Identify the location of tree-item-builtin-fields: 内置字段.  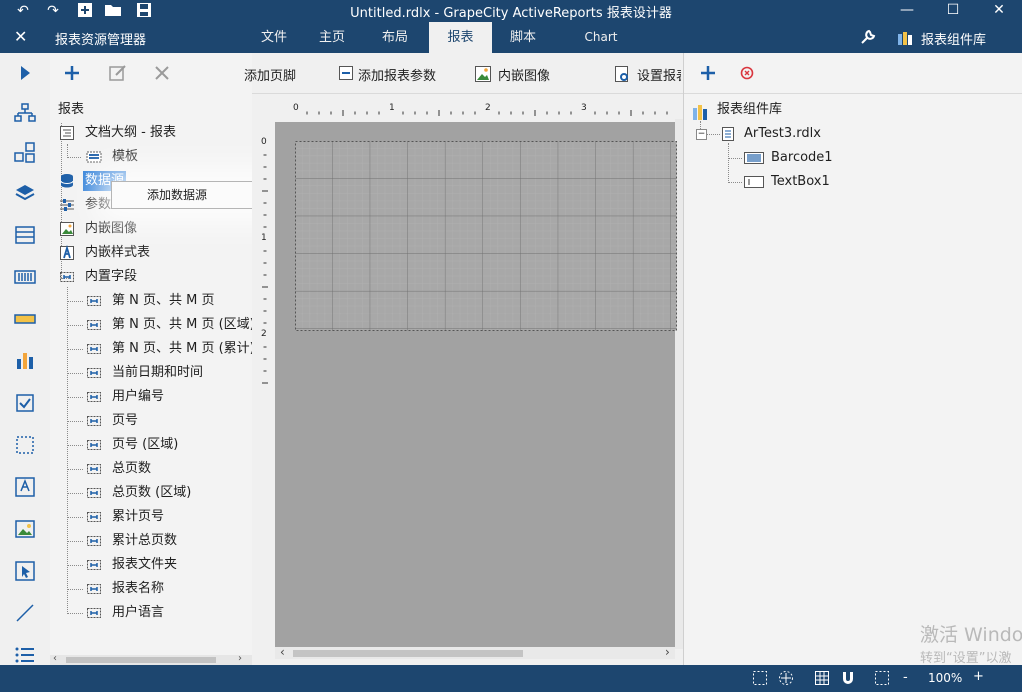
(111, 277).